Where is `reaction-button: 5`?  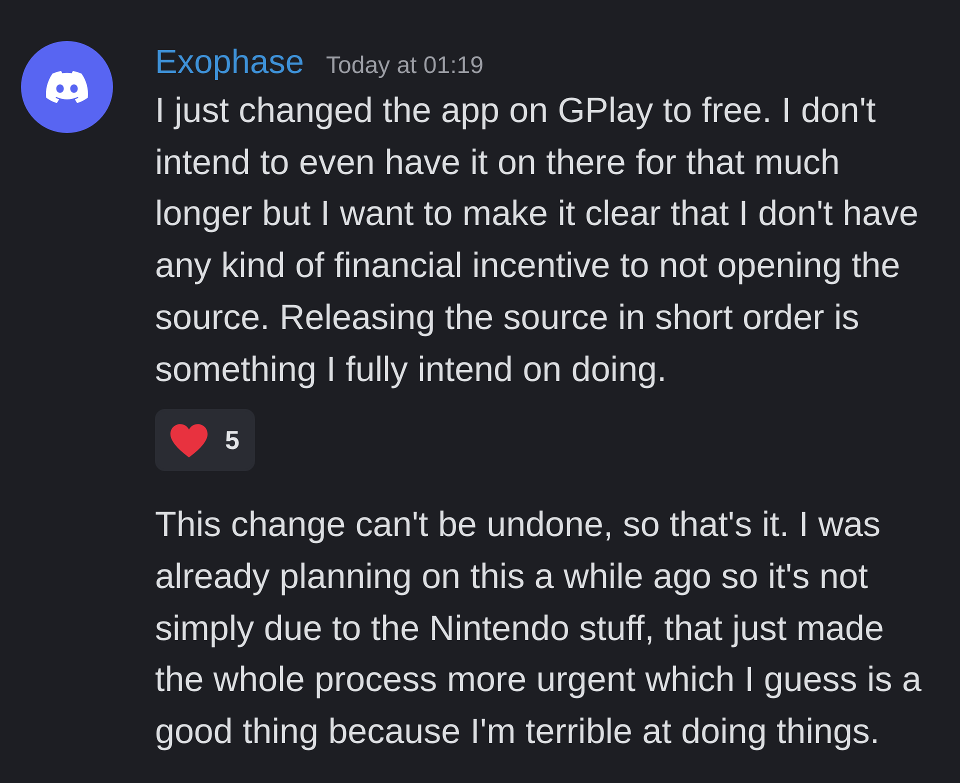
reaction-button: 5 is located at coordinates (205, 440).